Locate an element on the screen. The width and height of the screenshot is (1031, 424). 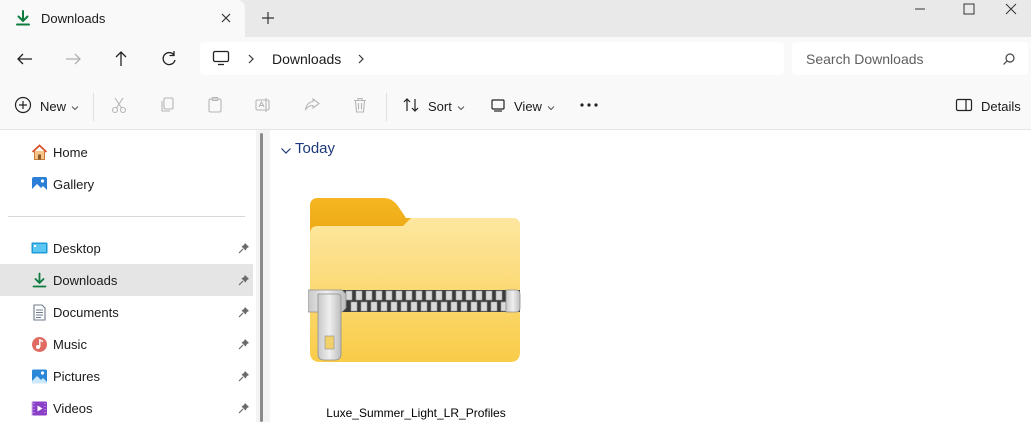
copy-button is located at coordinates (167, 106).